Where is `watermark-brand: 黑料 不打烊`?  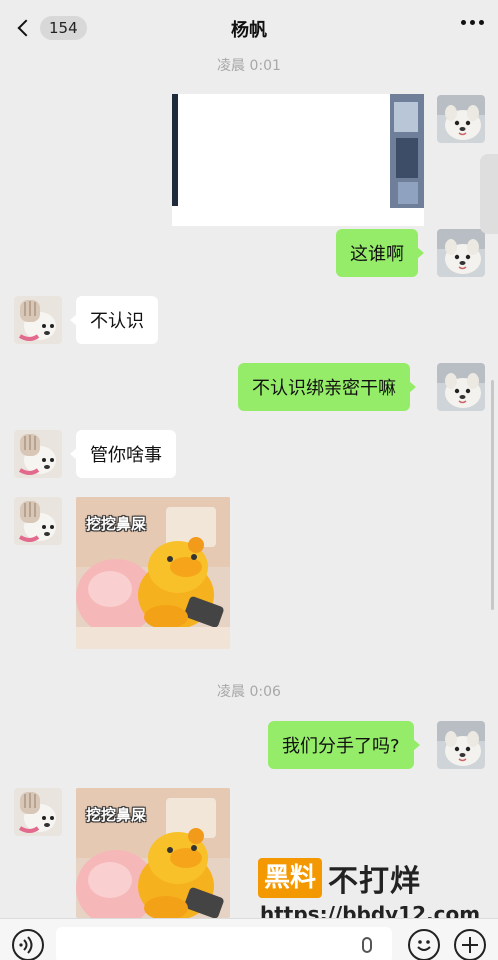
watermark-brand: 黑料 不打烊 is located at coordinates (340, 878).